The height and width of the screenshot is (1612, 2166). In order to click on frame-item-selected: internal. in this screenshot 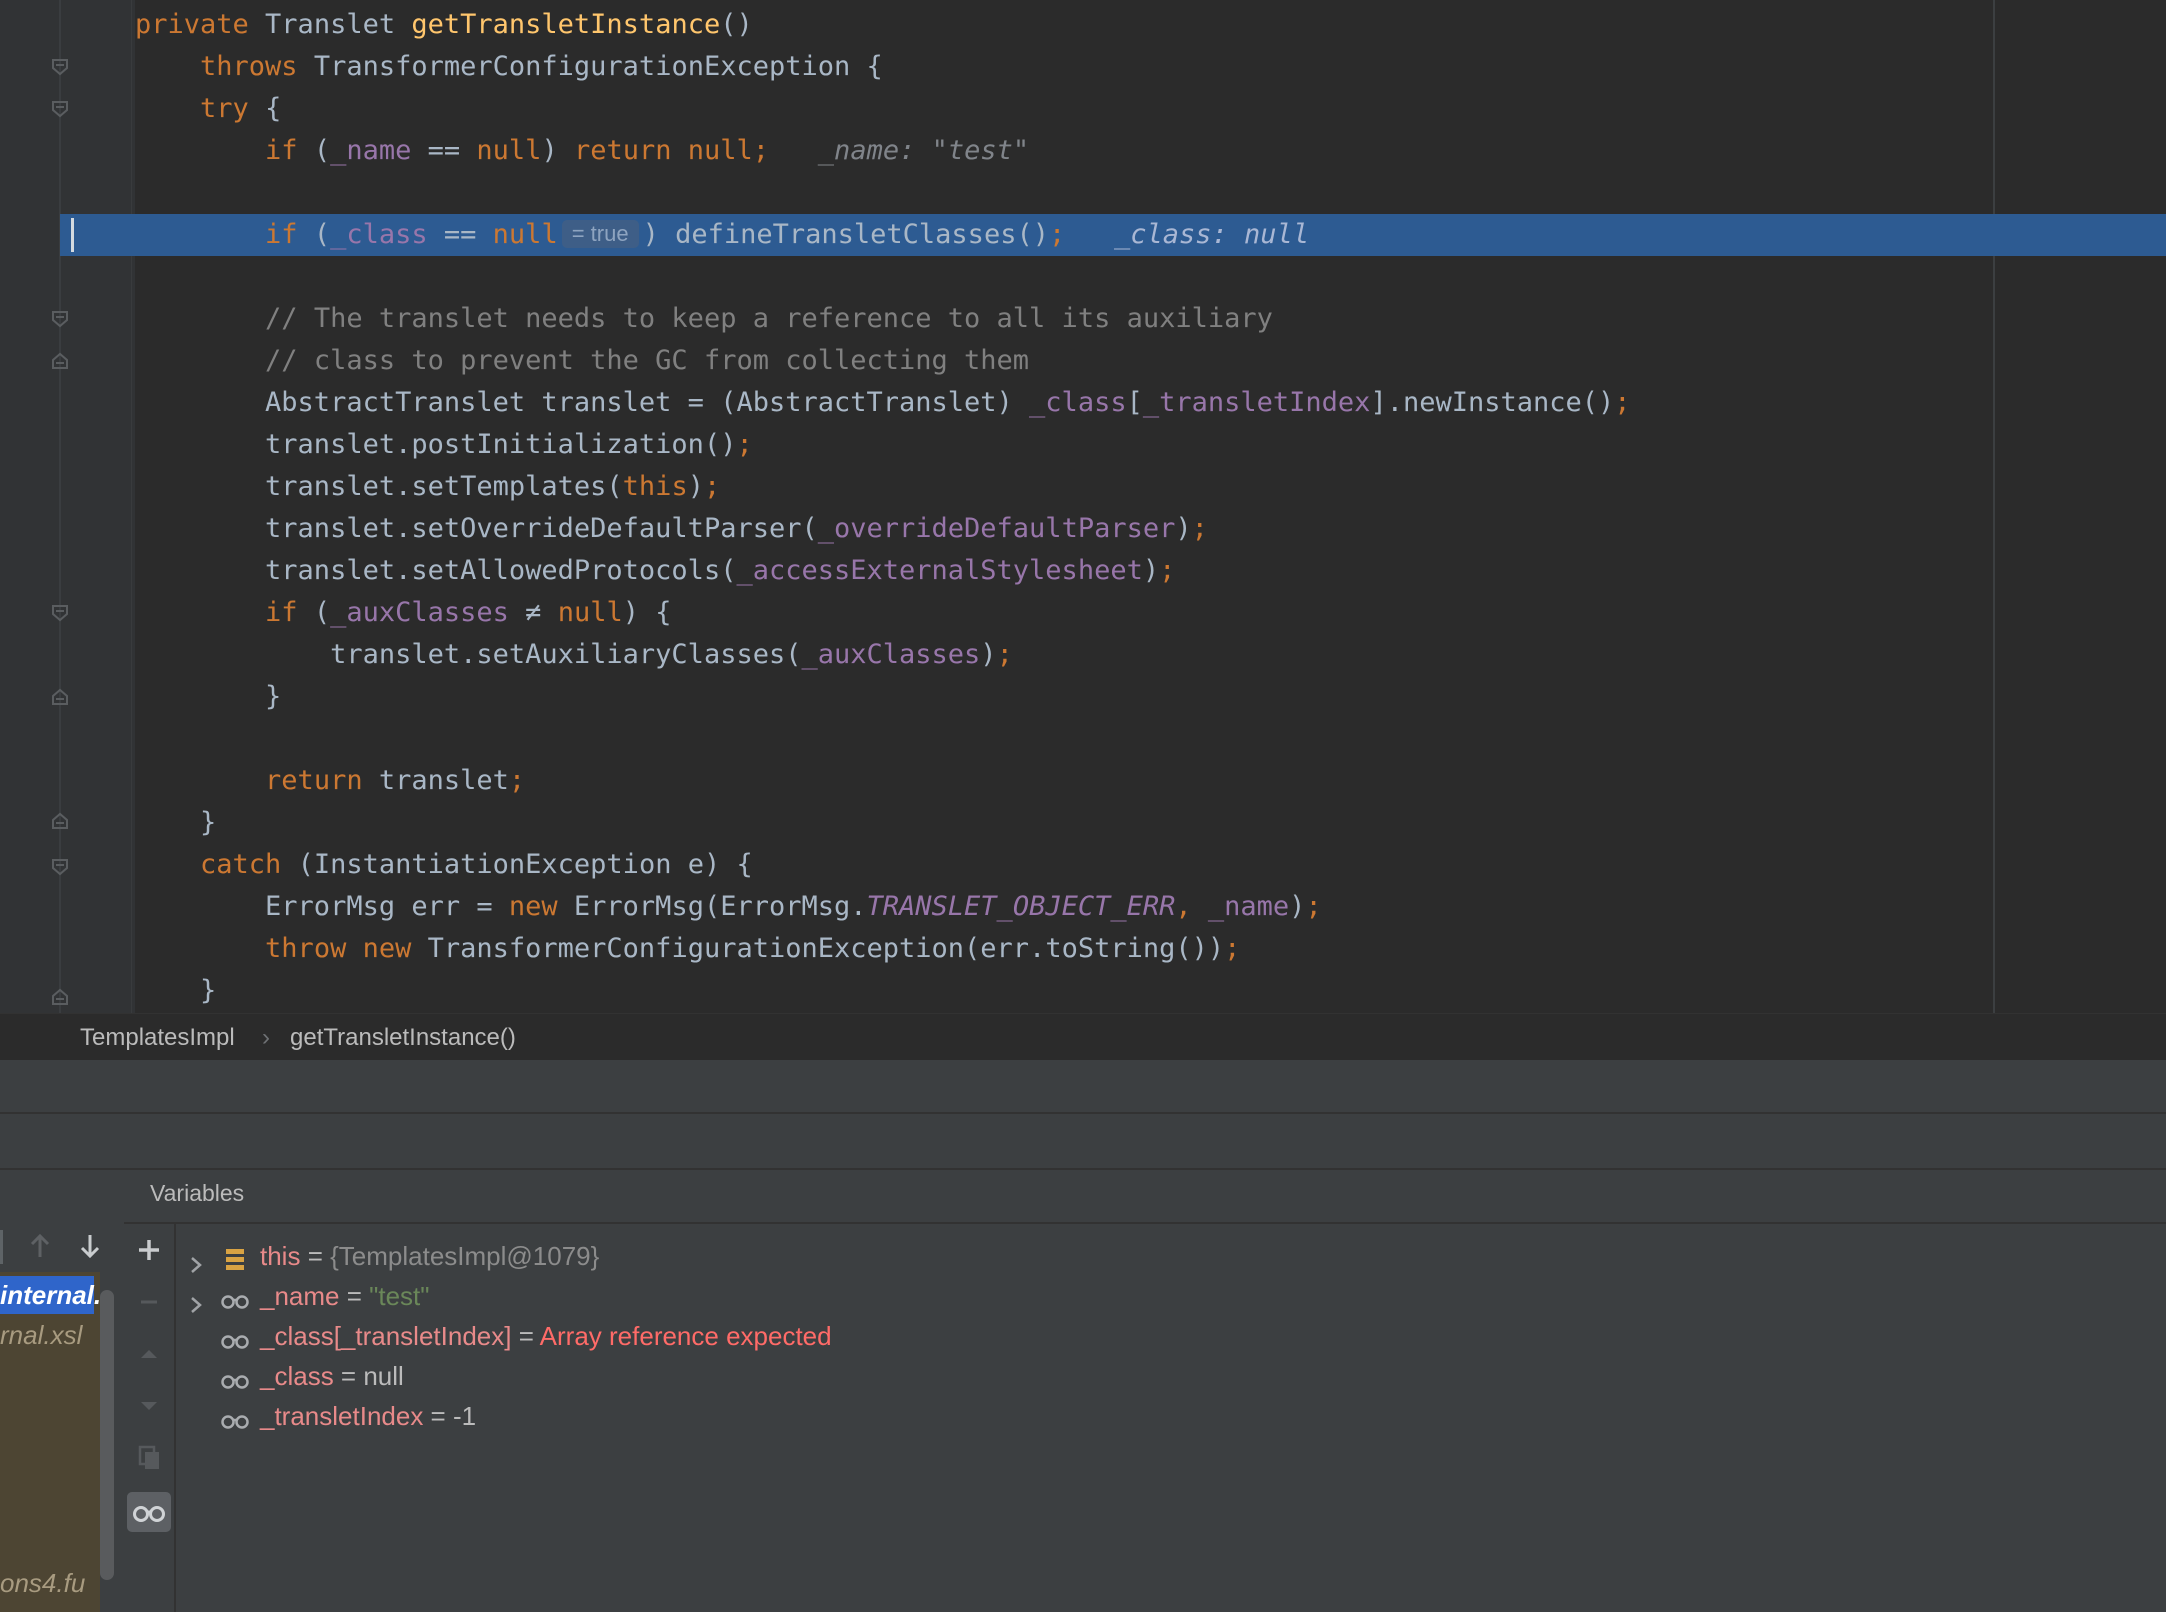, I will do `click(50, 1295)`.